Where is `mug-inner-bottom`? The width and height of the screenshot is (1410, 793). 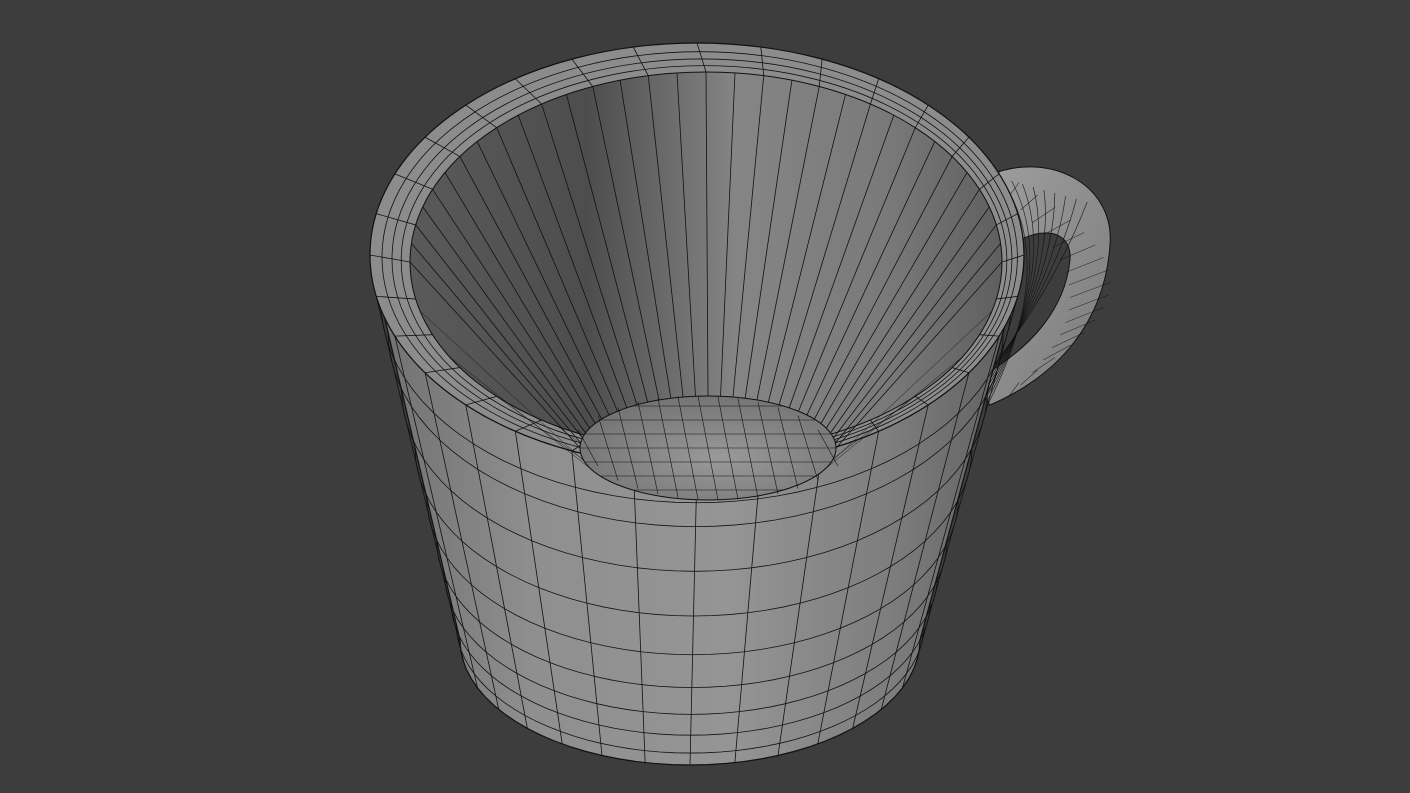
mug-inner-bottom is located at coordinates (708, 448).